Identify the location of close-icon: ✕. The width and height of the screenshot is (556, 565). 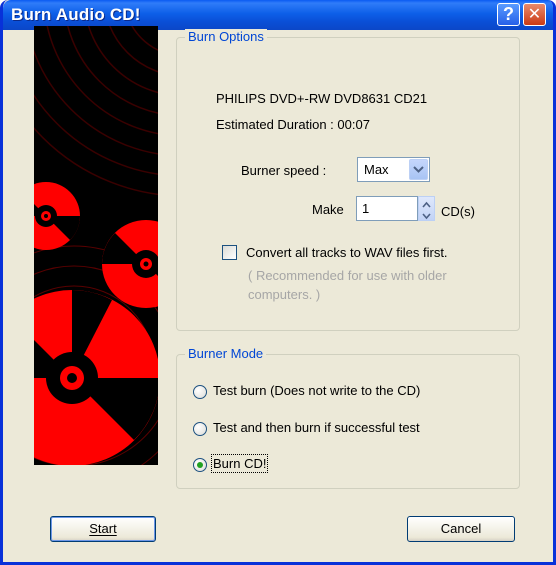
(534, 13).